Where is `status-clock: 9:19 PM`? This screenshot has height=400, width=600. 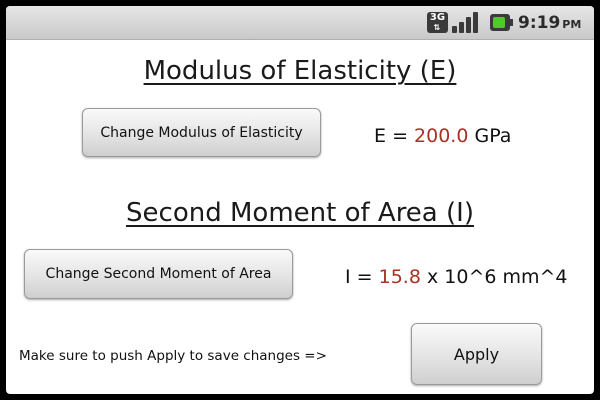
status-clock: 9:19 PM is located at coordinates (549, 23).